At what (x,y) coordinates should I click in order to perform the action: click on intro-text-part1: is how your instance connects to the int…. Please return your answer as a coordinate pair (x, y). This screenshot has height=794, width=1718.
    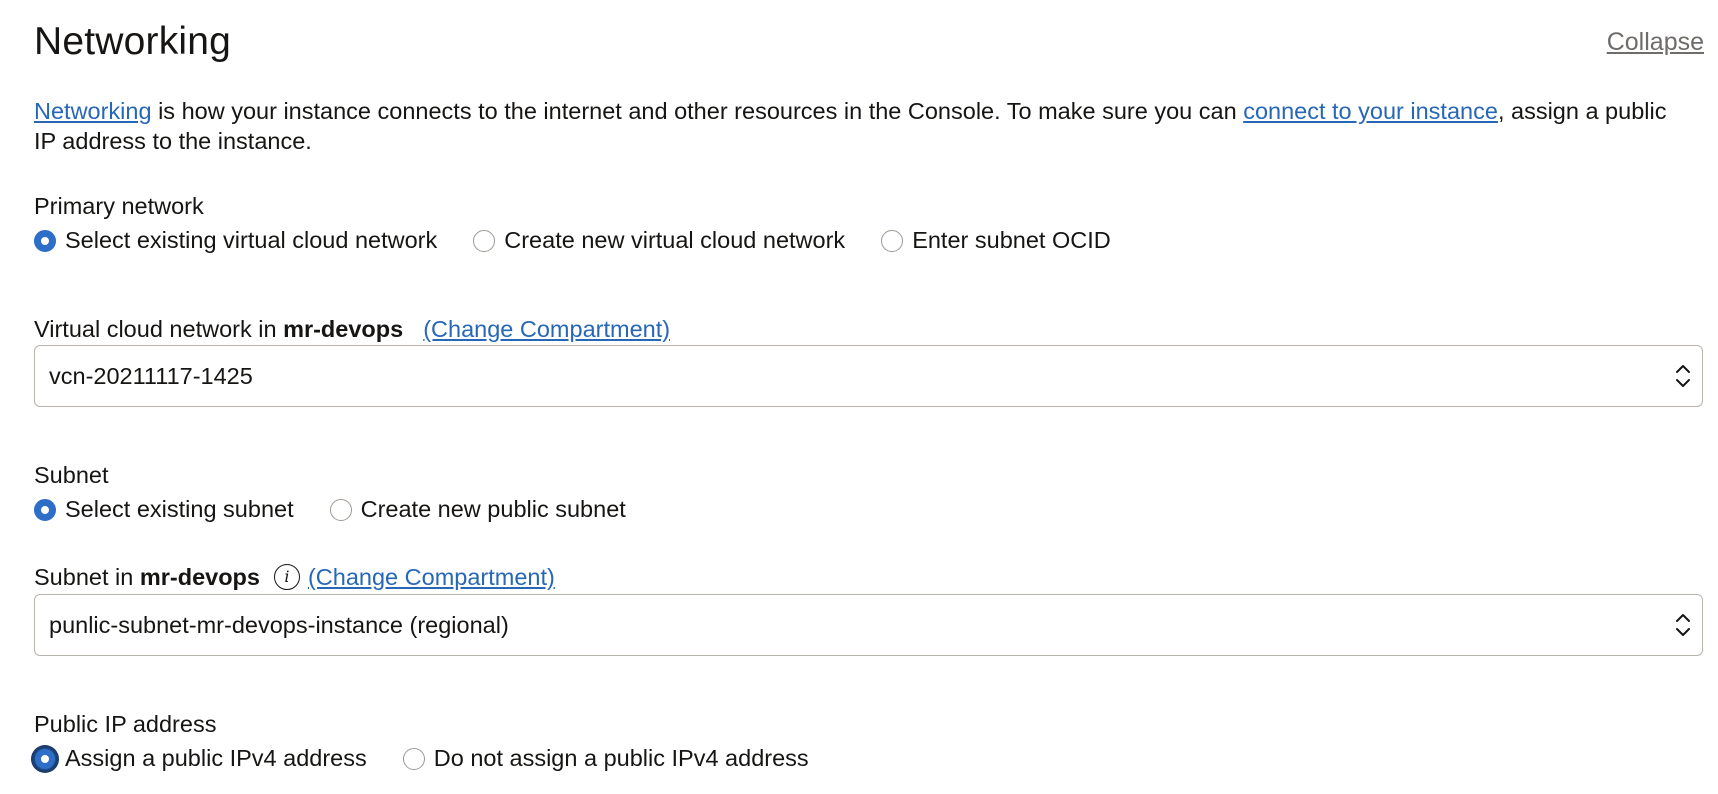
    Looking at the image, I should click on (697, 111).